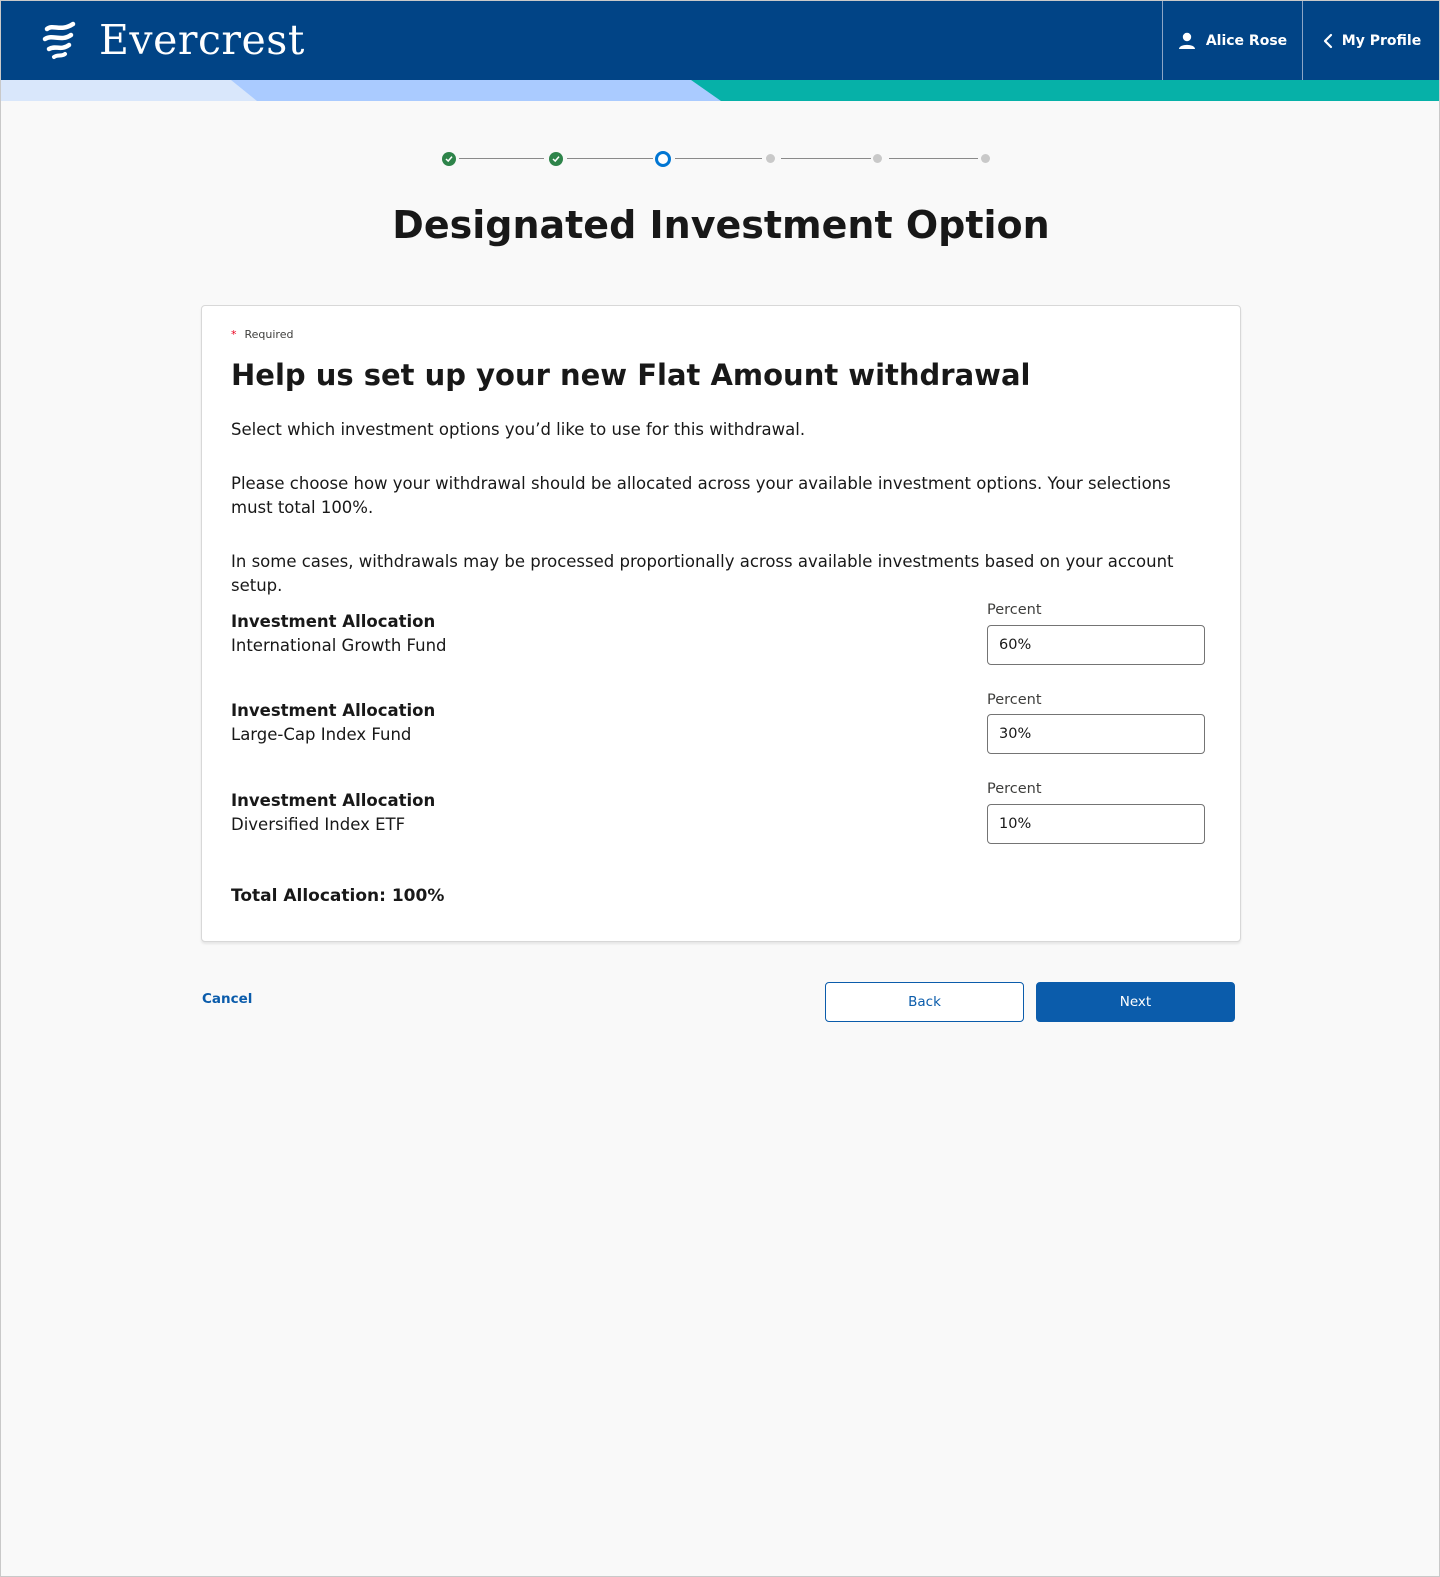 The height and width of the screenshot is (1577, 1440). I want to click on total-allocation: Total Allocation: 100%, so click(338, 896).